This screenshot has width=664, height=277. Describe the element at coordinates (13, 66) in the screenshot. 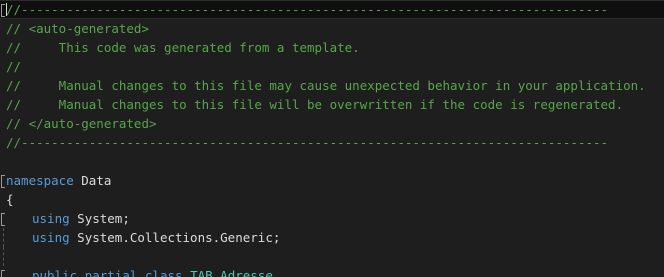

I see `code-line-4: //` at that location.